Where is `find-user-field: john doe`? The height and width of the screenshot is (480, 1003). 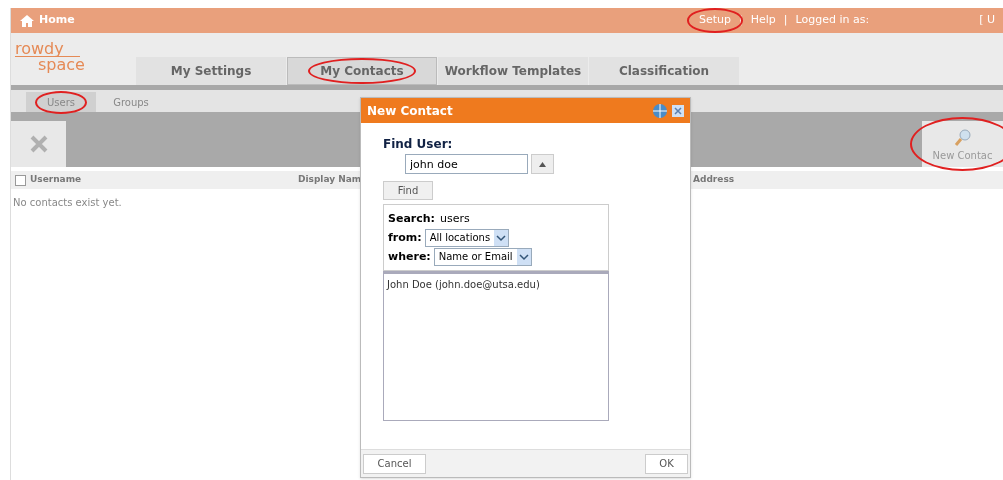 find-user-field: john doe is located at coordinates (466, 164).